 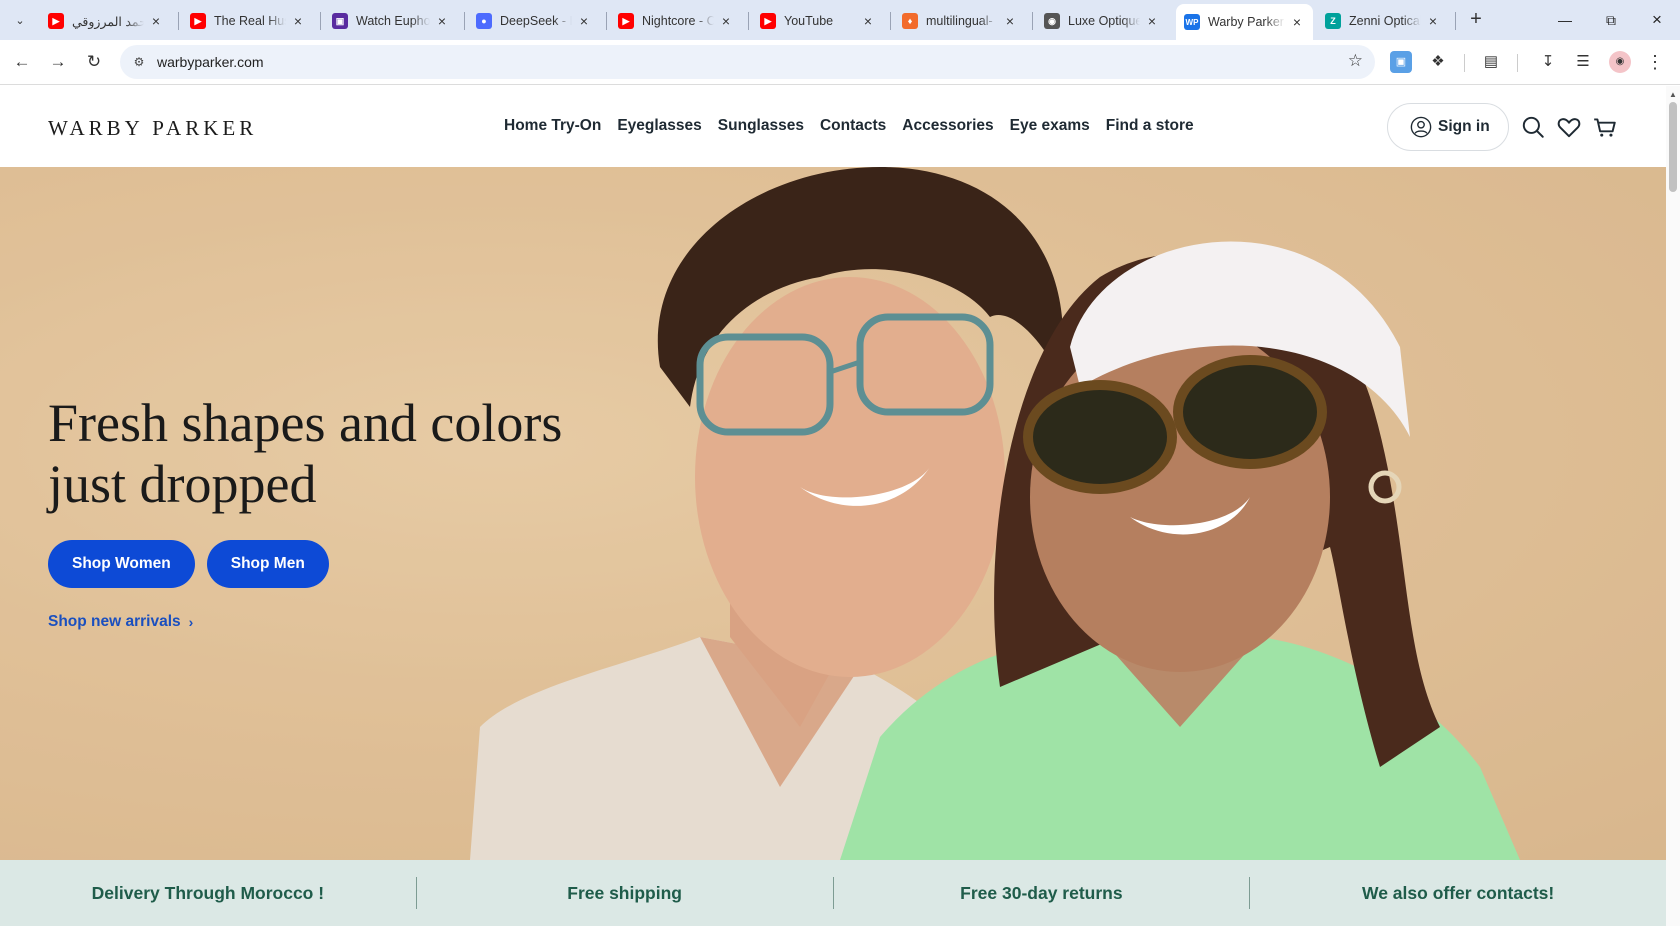 What do you see at coordinates (1464, 126) in the screenshot?
I see `sign-in-label: Sign in` at bounding box center [1464, 126].